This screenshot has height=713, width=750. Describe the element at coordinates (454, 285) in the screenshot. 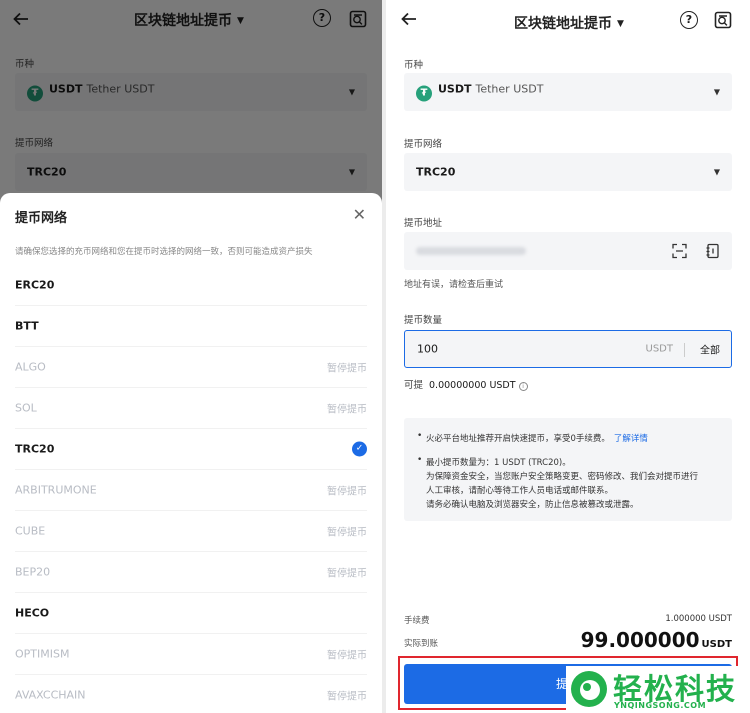

I see `address-error: 地址有误，请检查后重试` at that location.